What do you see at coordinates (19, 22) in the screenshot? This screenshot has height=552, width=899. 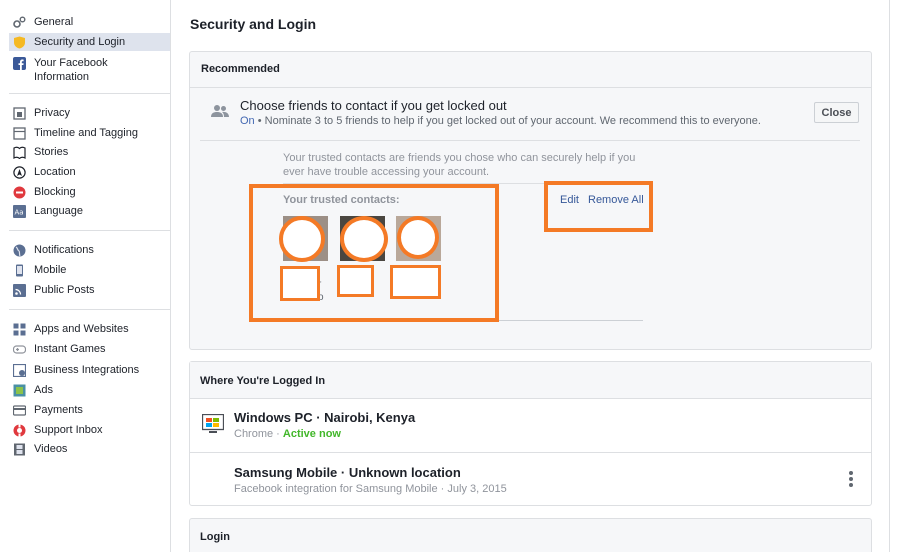 I see `gears-icon` at bounding box center [19, 22].